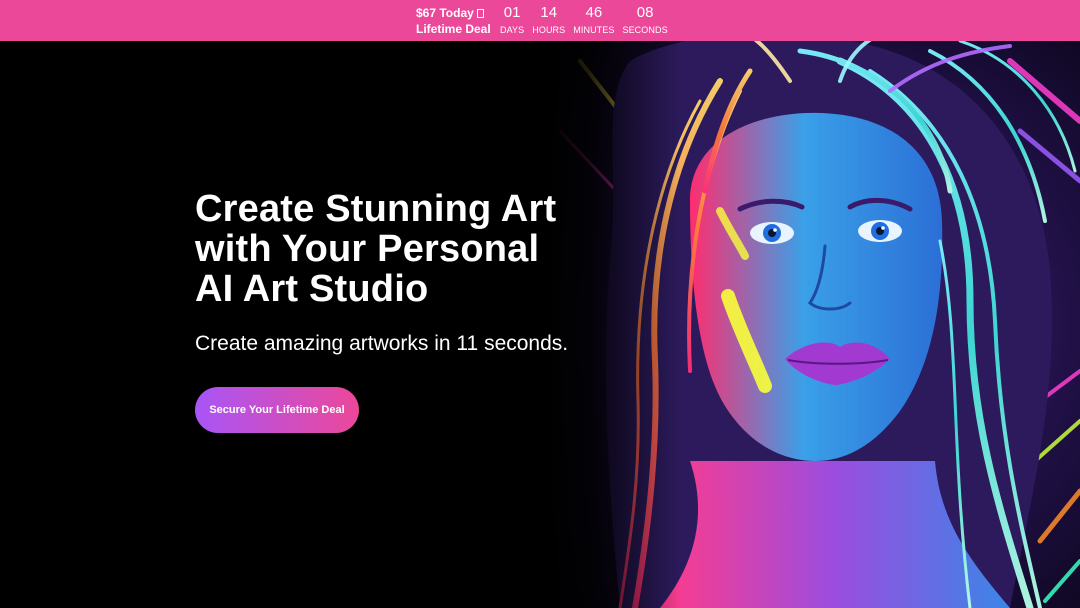 The image size is (1080, 608). I want to click on hero-title-line-3: AI Art Studio, so click(312, 289).